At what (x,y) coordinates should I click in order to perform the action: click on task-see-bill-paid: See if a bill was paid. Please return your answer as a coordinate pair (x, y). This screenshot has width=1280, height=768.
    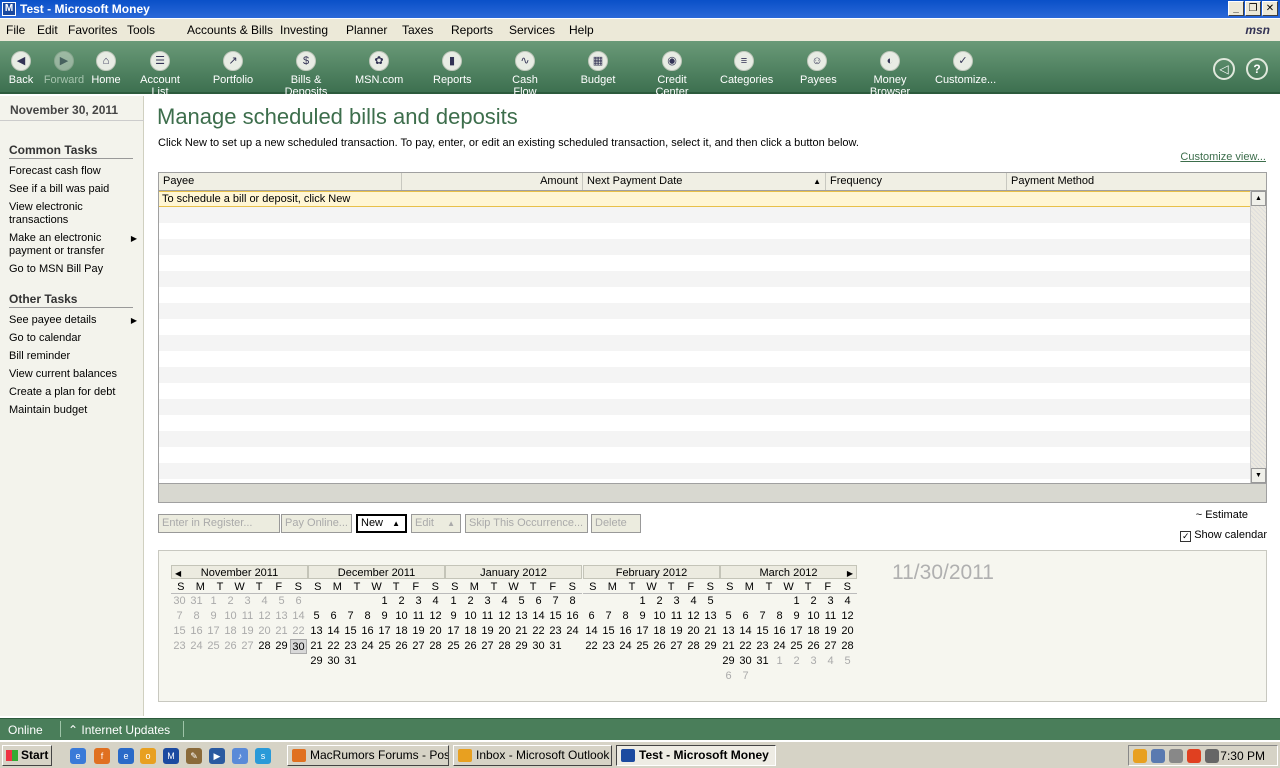
    Looking at the image, I should click on (71, 189).